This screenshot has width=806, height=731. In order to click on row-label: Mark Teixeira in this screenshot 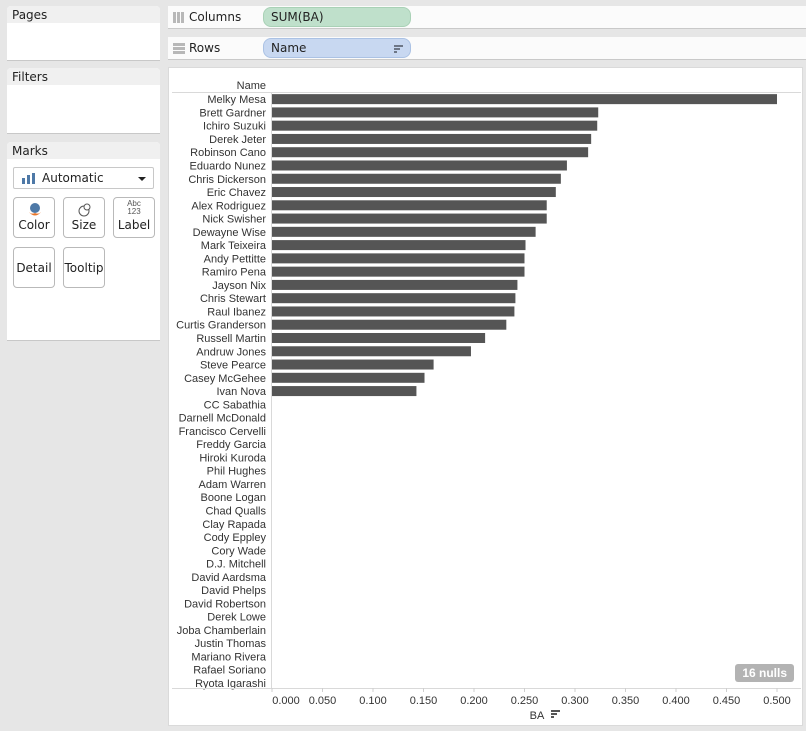, I will do `click(234, 246)`.